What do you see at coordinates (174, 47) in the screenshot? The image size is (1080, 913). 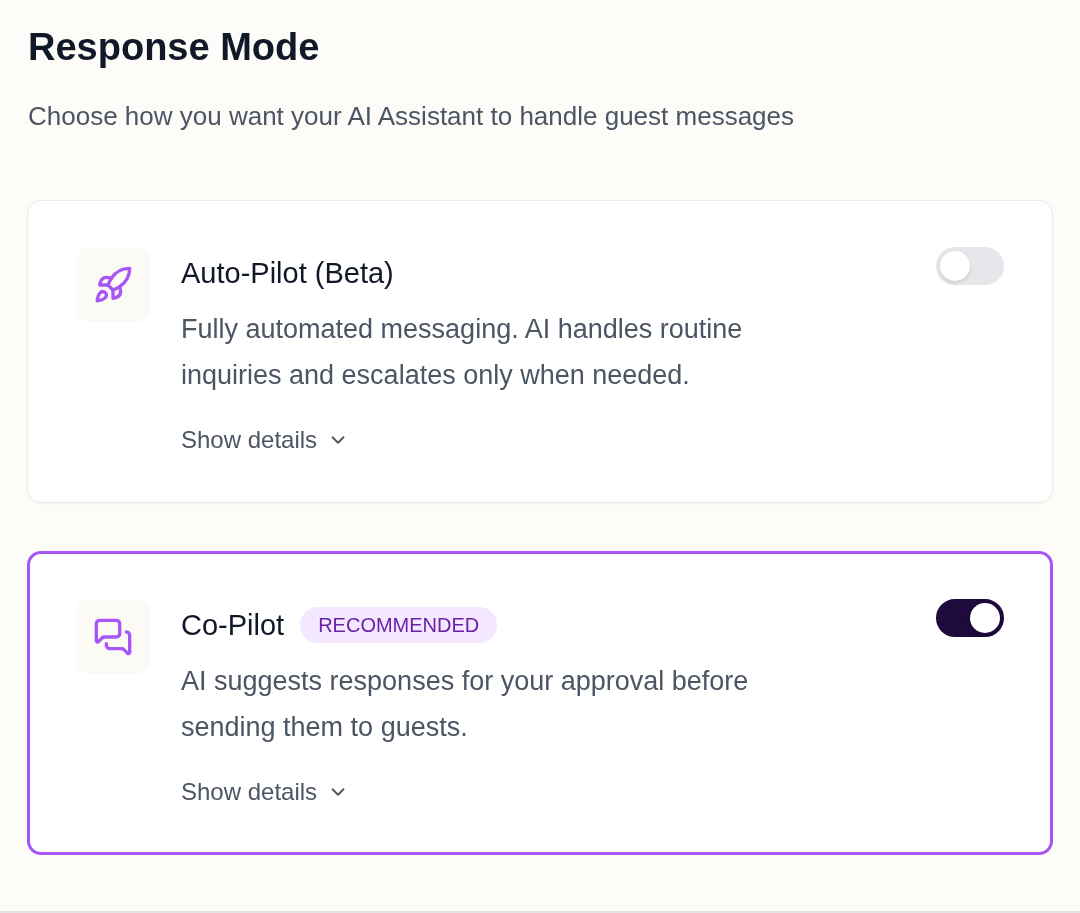 I see `page-title: Response Mode` at bounding box center [174, 47].